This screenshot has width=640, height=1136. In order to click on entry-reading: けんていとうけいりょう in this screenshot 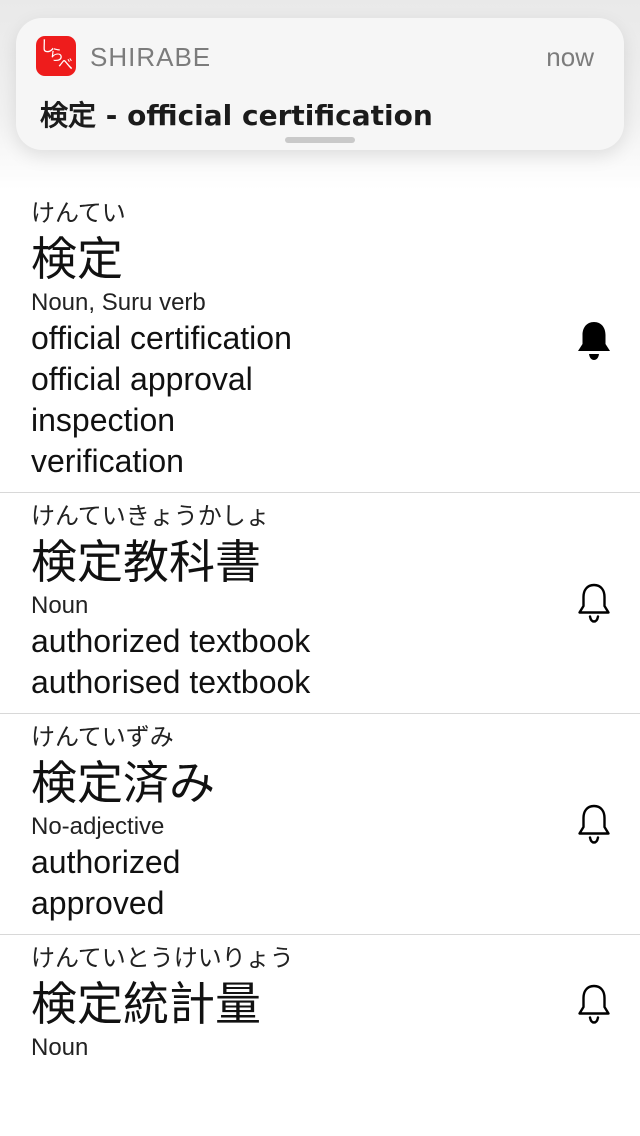, I will do `click(162, 958)`.